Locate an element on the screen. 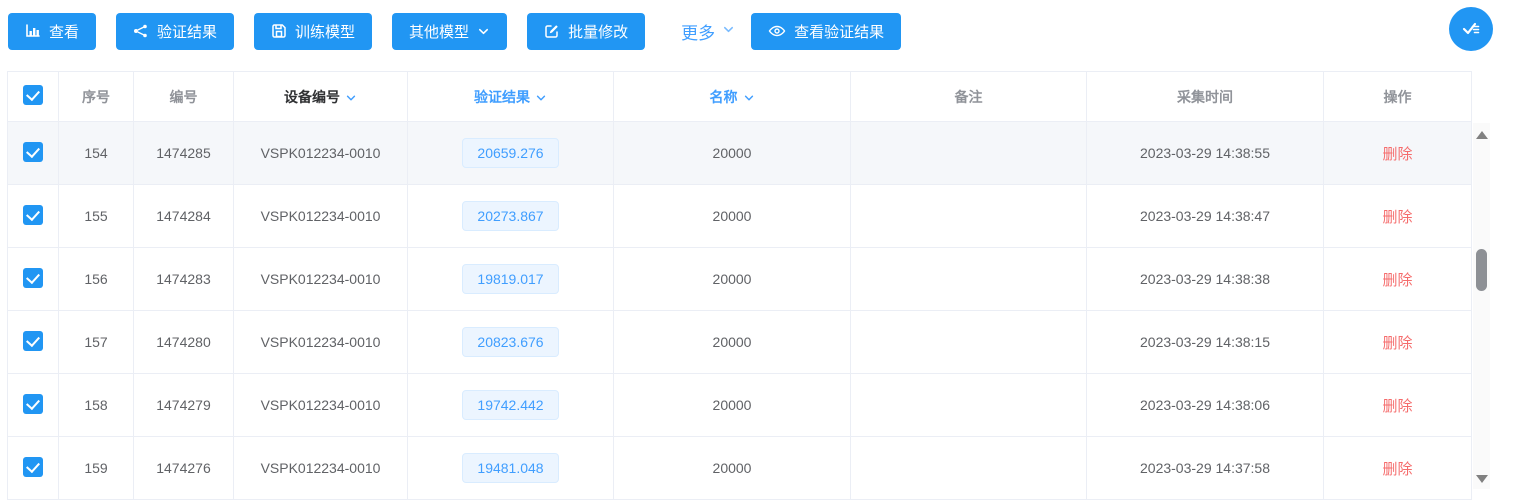 This screenshot has width=1514, height=502. verify-result-button-label: 验证结果 is located at coordinates (187, 32).